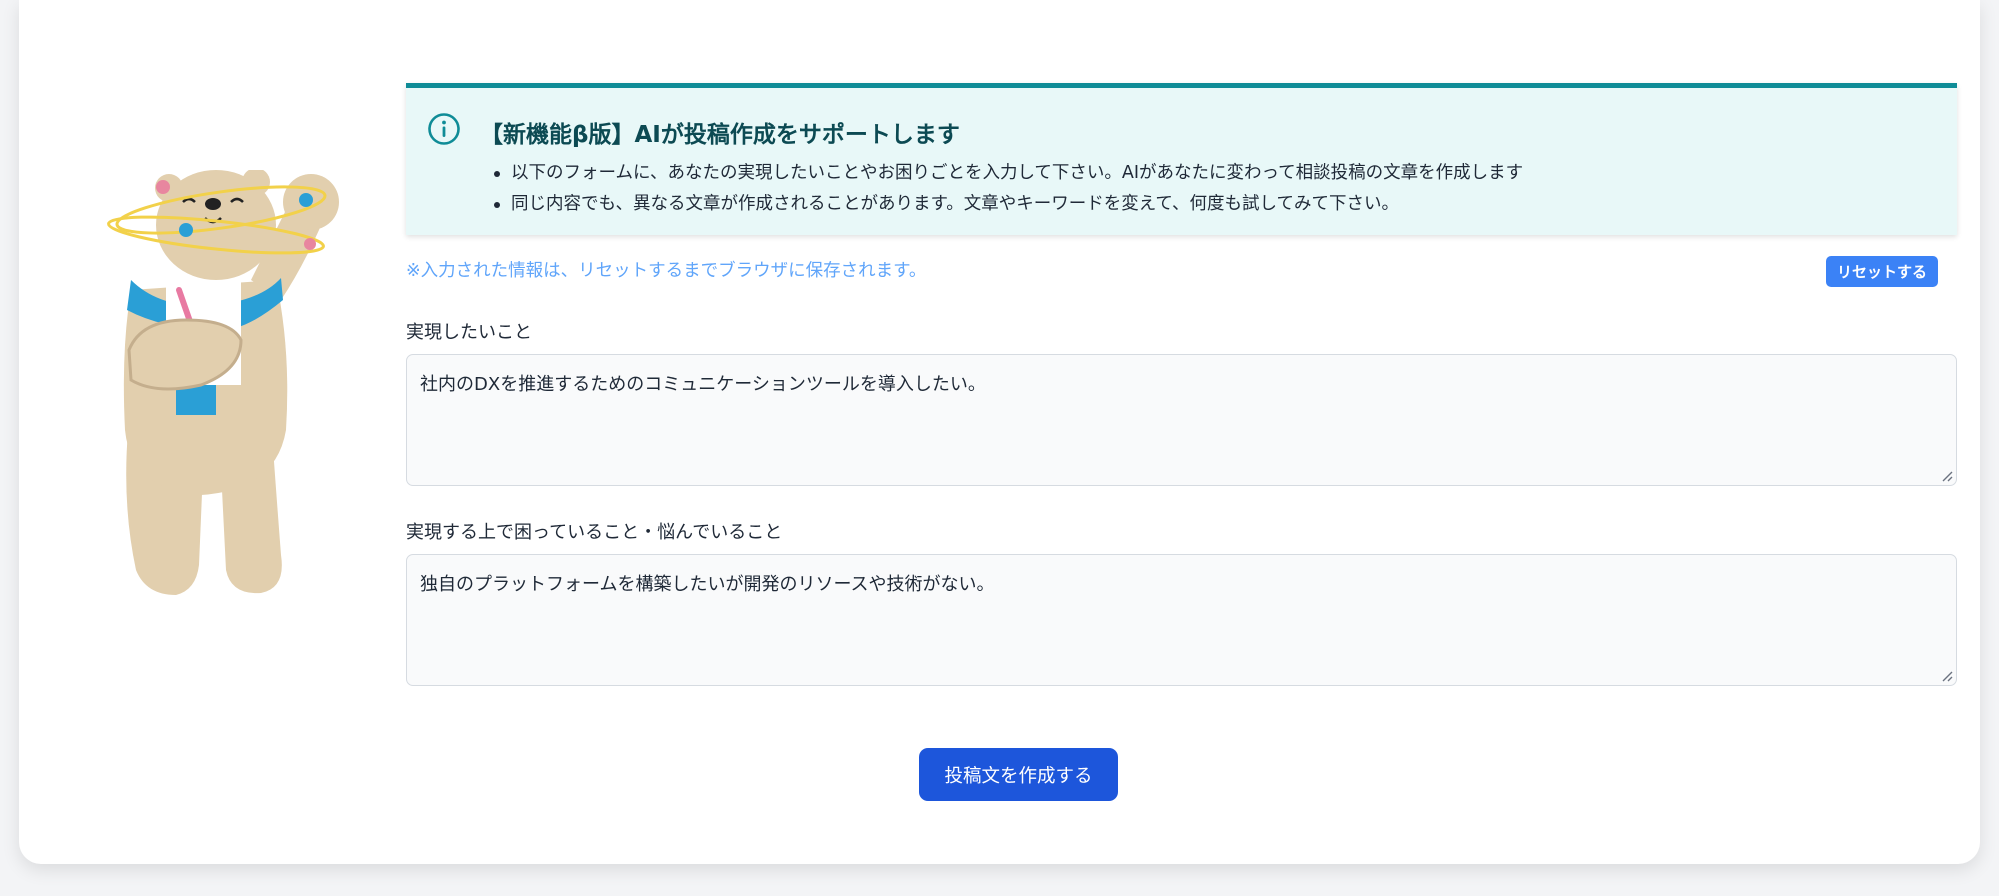 The width and height of the screenshot is (1999, 896). What do you see at coordinates (720, 135) in the screenshot?
I see `notice-title: 【新機能β版】AIが投稿作成をサポートします` at bounding box center [720, 135].